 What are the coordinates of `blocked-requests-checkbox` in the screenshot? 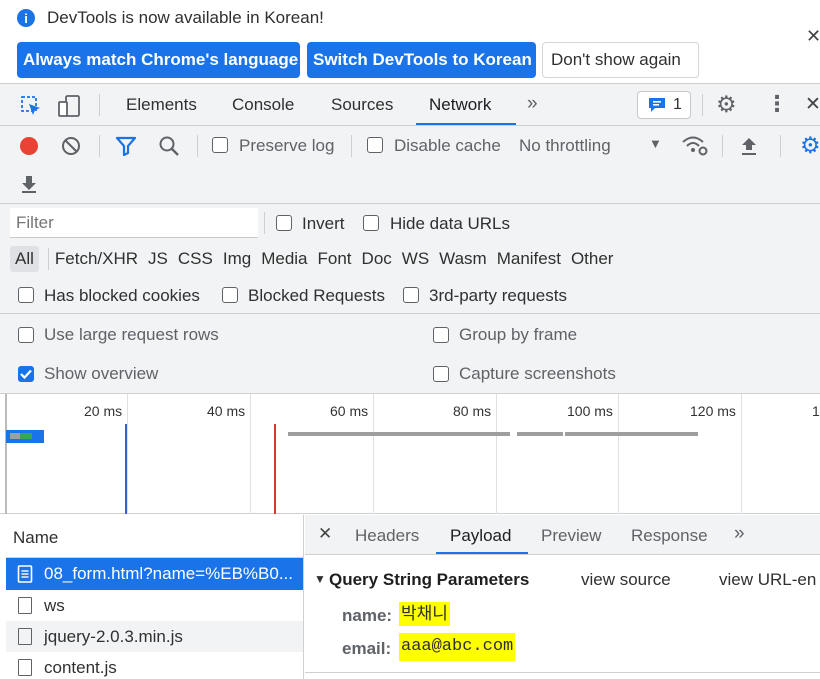 It's located at (230, 295).